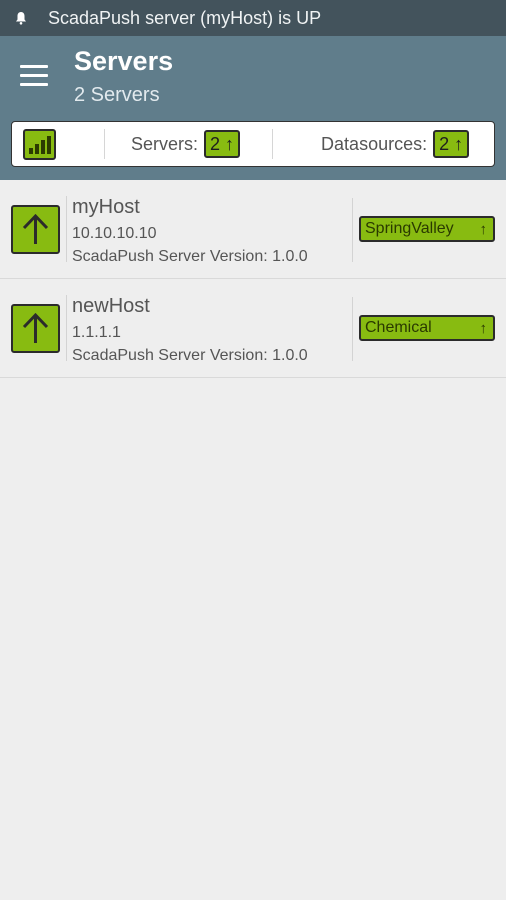 Image resolution: width=506 pixels, height=900 pixels. I want to click on server-ip: 1.1.1.1, so click(96, 332).